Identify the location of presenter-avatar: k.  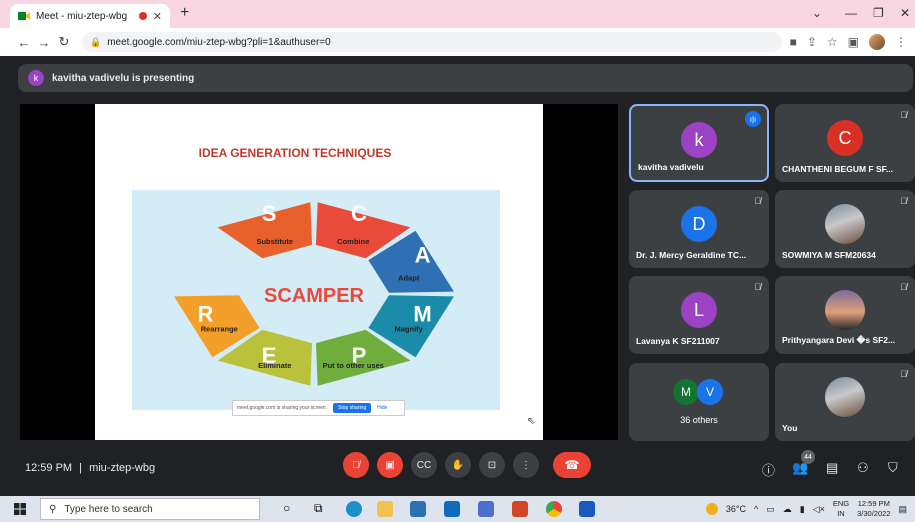
(36, 78).